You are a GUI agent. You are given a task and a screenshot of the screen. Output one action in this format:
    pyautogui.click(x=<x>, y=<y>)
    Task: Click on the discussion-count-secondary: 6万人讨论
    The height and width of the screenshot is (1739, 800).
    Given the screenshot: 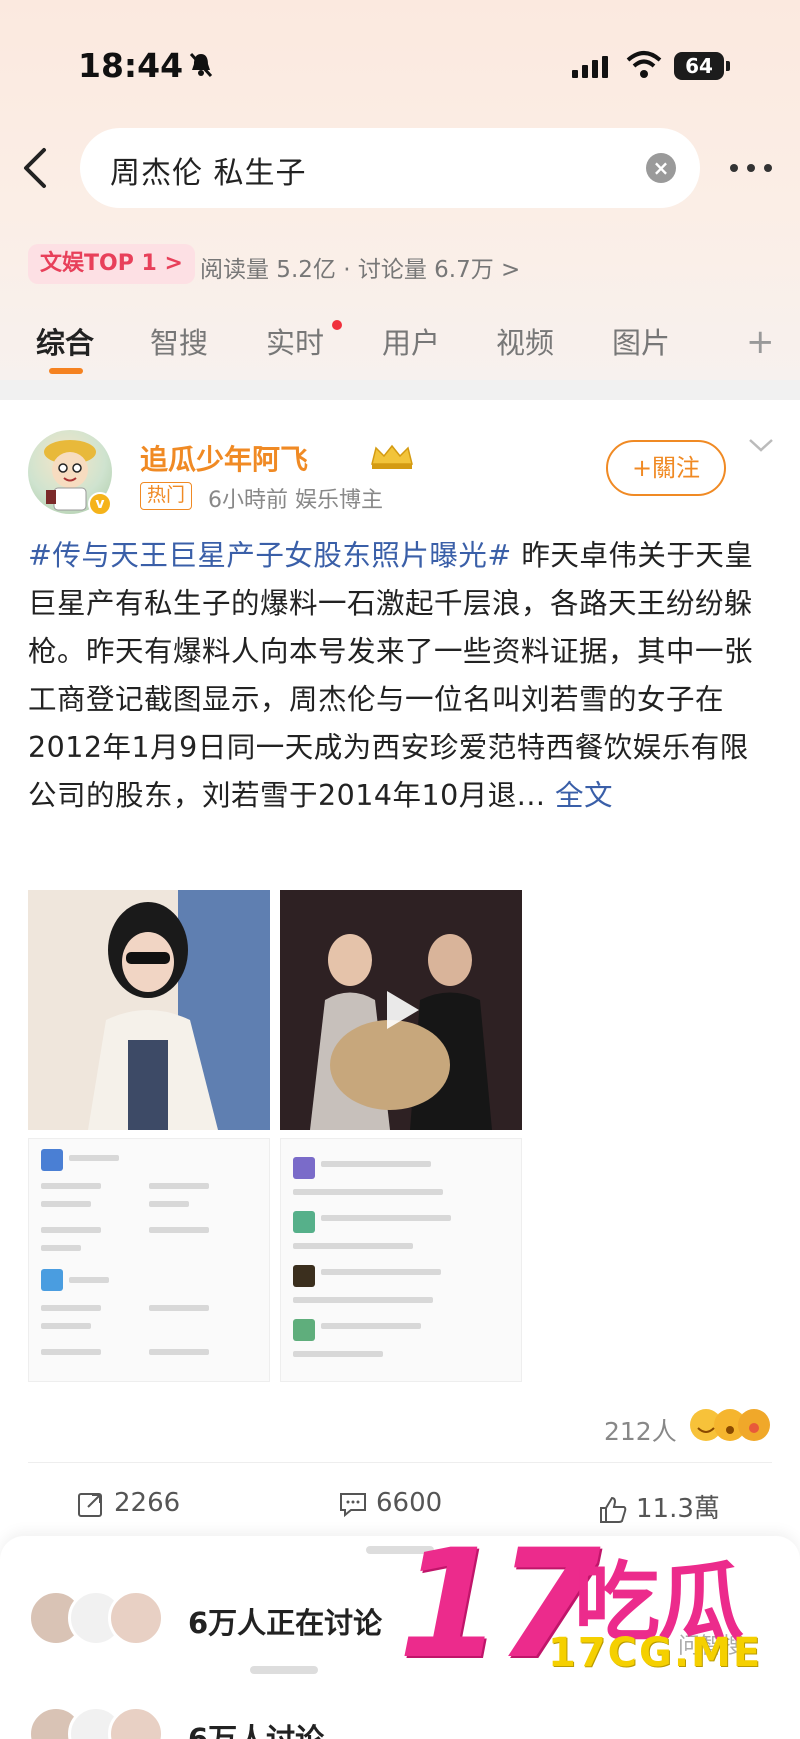 What is the action you would take?
    pyautogui.click(x=256, y=1730)
    